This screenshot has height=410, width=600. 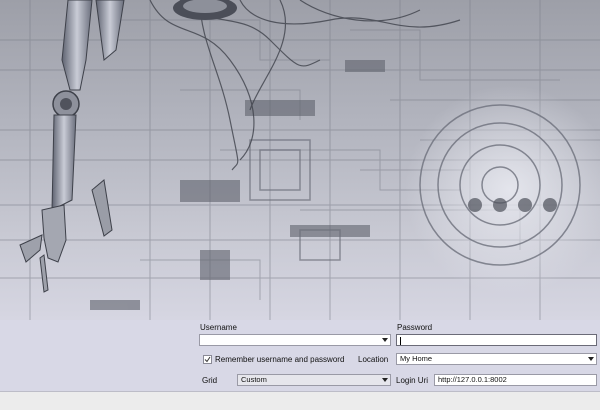 What do you see at coordinates (373, 359) in the screenshot?
I see `location-label: Location` at bounding box center [373, 359].